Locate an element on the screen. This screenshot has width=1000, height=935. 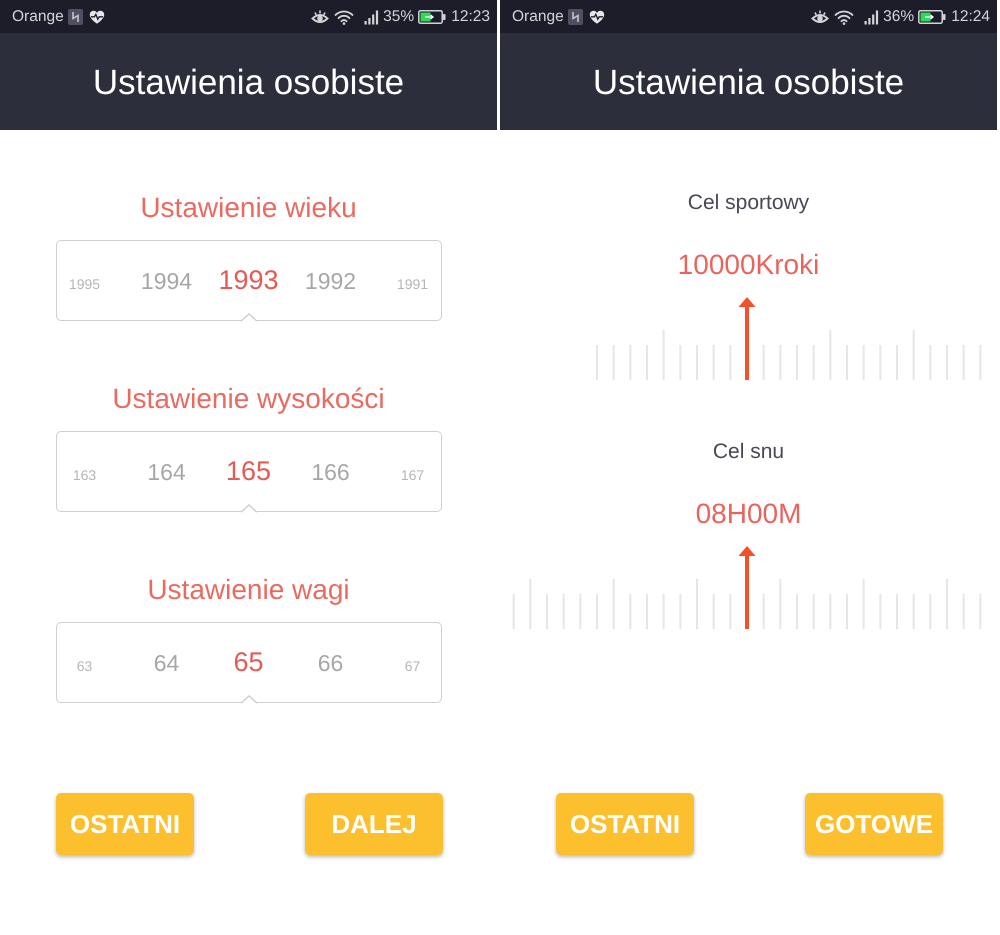
picker-box: 1995 1994 1993 1992 1991 is located at coordinates (249, 280).